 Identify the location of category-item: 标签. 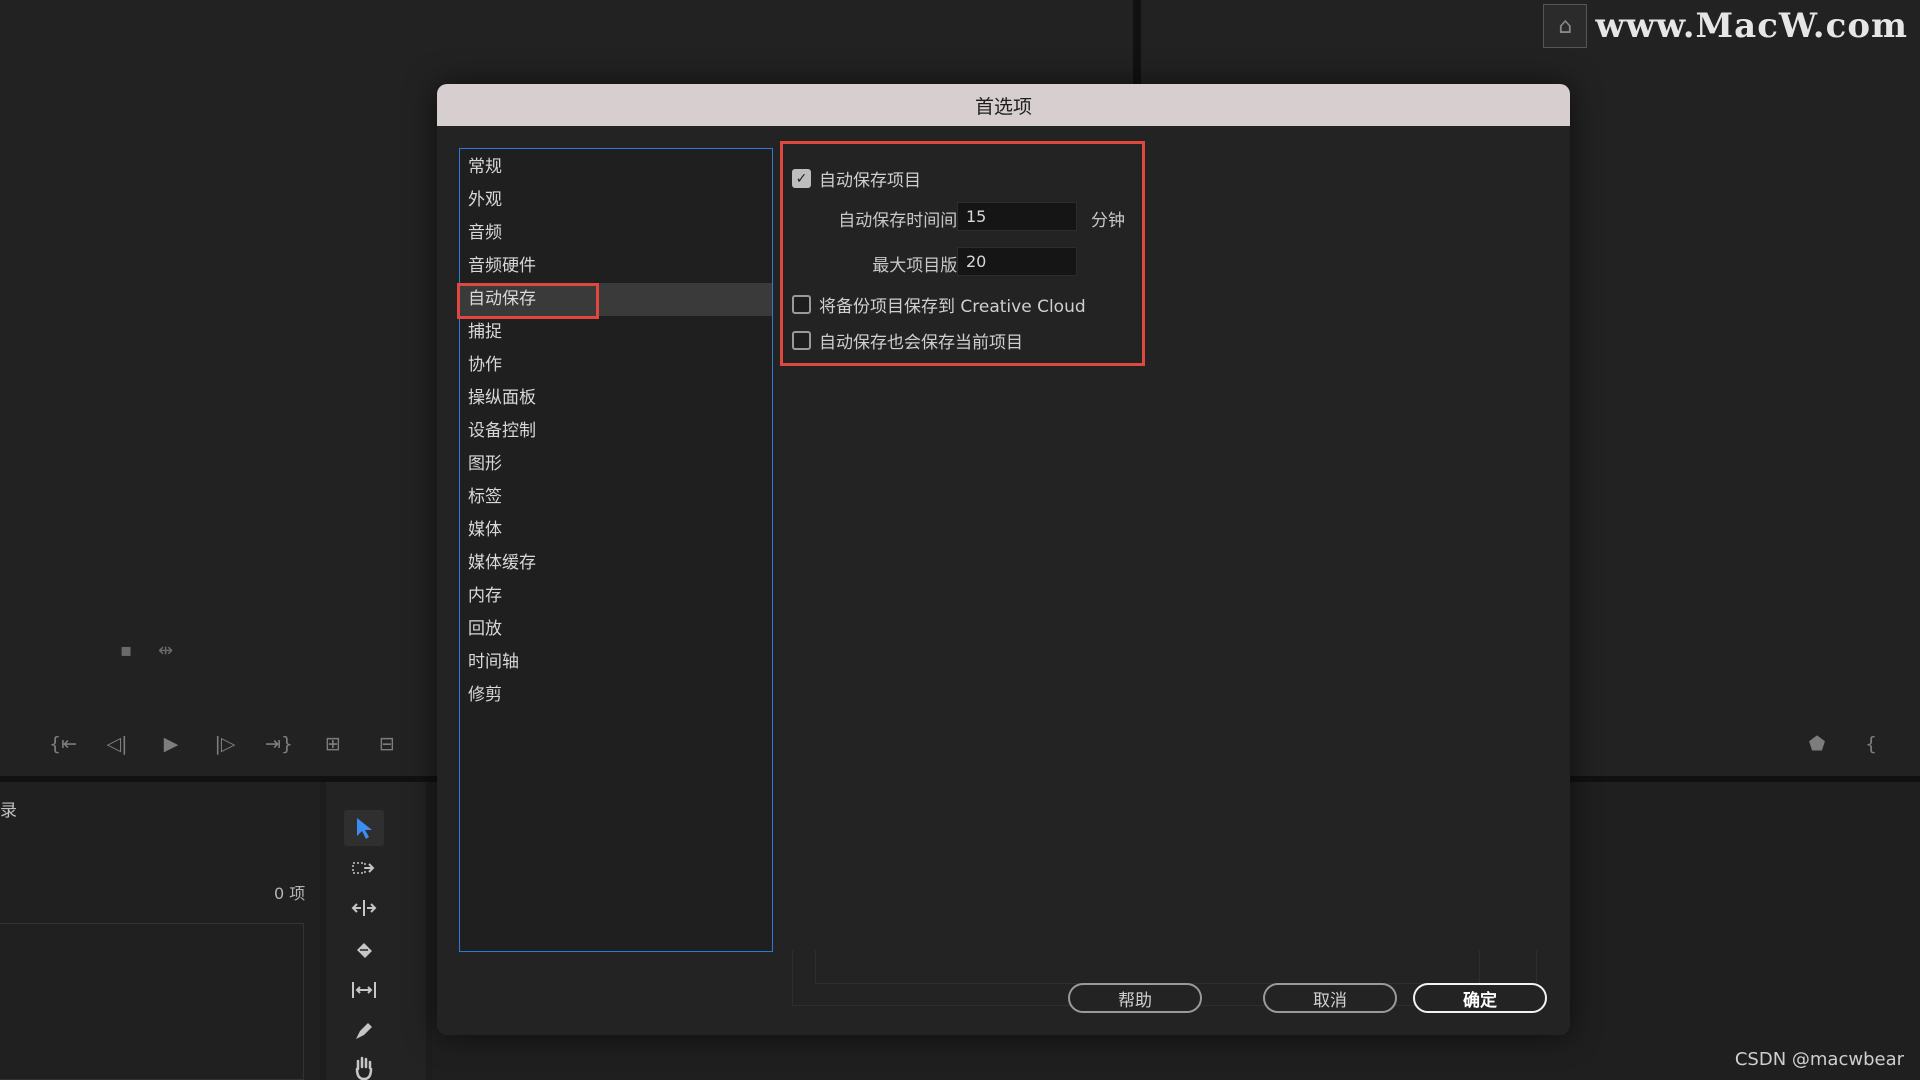
(616, 497).